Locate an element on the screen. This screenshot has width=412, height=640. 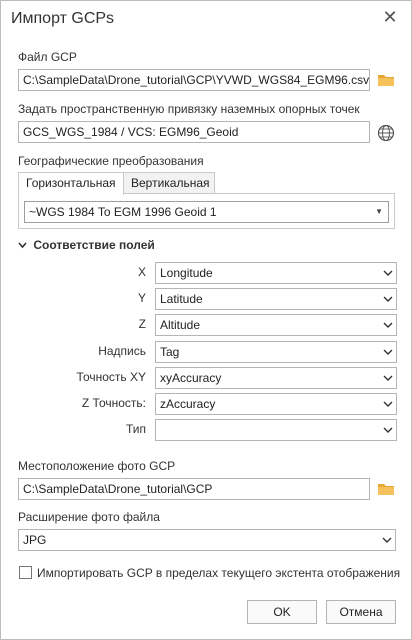
field-label-z-accuracy: Z Точность: is located at coordinates (113, 403).